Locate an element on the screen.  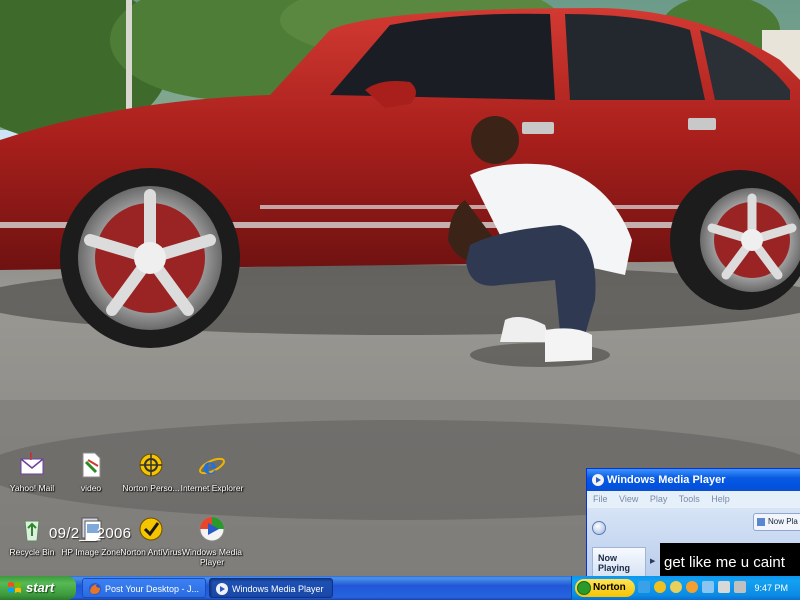
wmp-video-pane: get like me u caint is located at coordinates (730, 559).